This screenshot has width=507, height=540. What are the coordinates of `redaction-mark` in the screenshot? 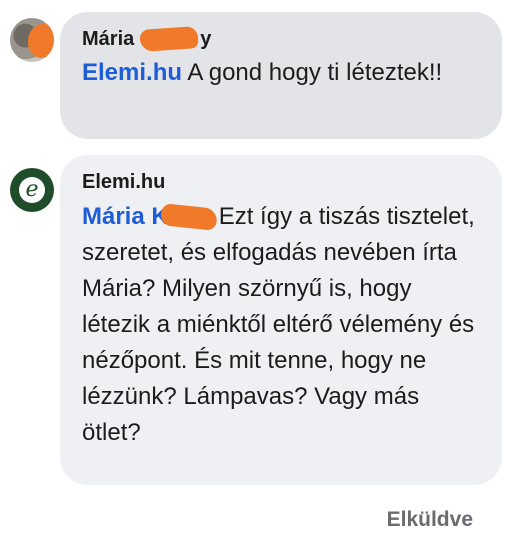 It's located at (41, 41).